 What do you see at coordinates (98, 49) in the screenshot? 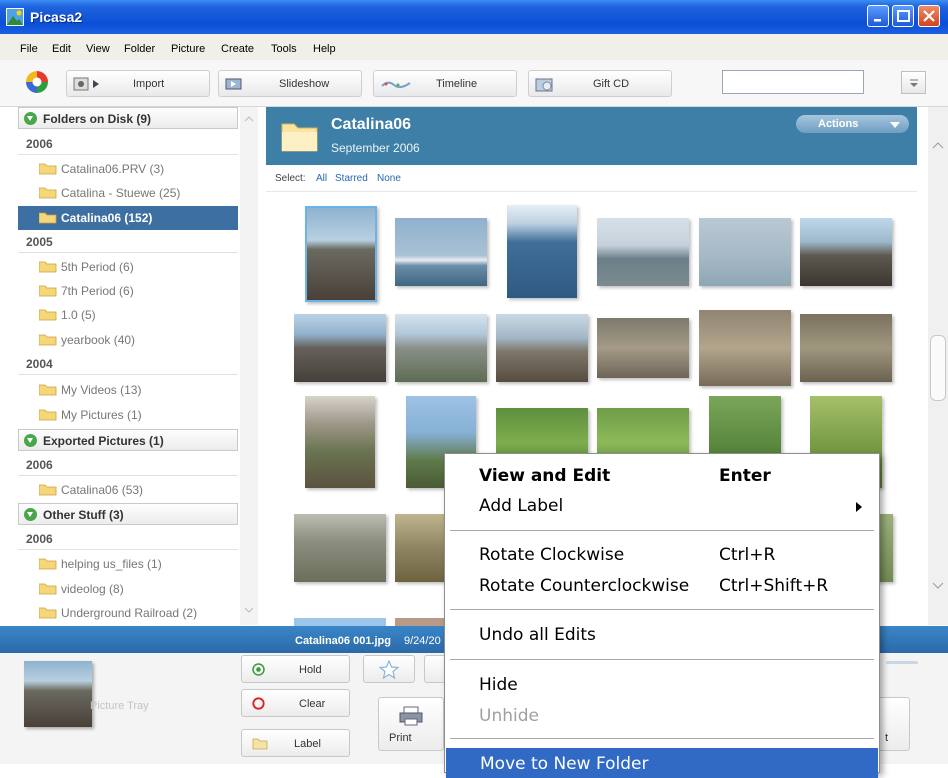
I see `menu-view: View` at bounding box center [98, 49].